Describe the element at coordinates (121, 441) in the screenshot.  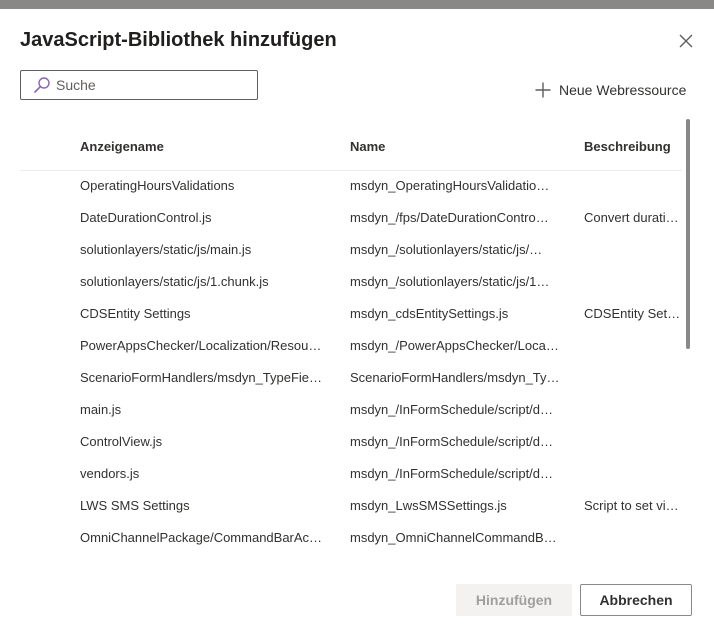
I see `cell-display-name: ControlView.js` at that location.